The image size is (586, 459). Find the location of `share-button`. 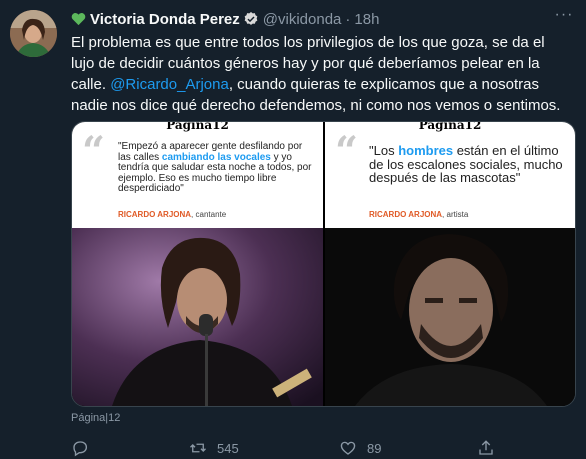

share-button is located at coordinates (486, 448).